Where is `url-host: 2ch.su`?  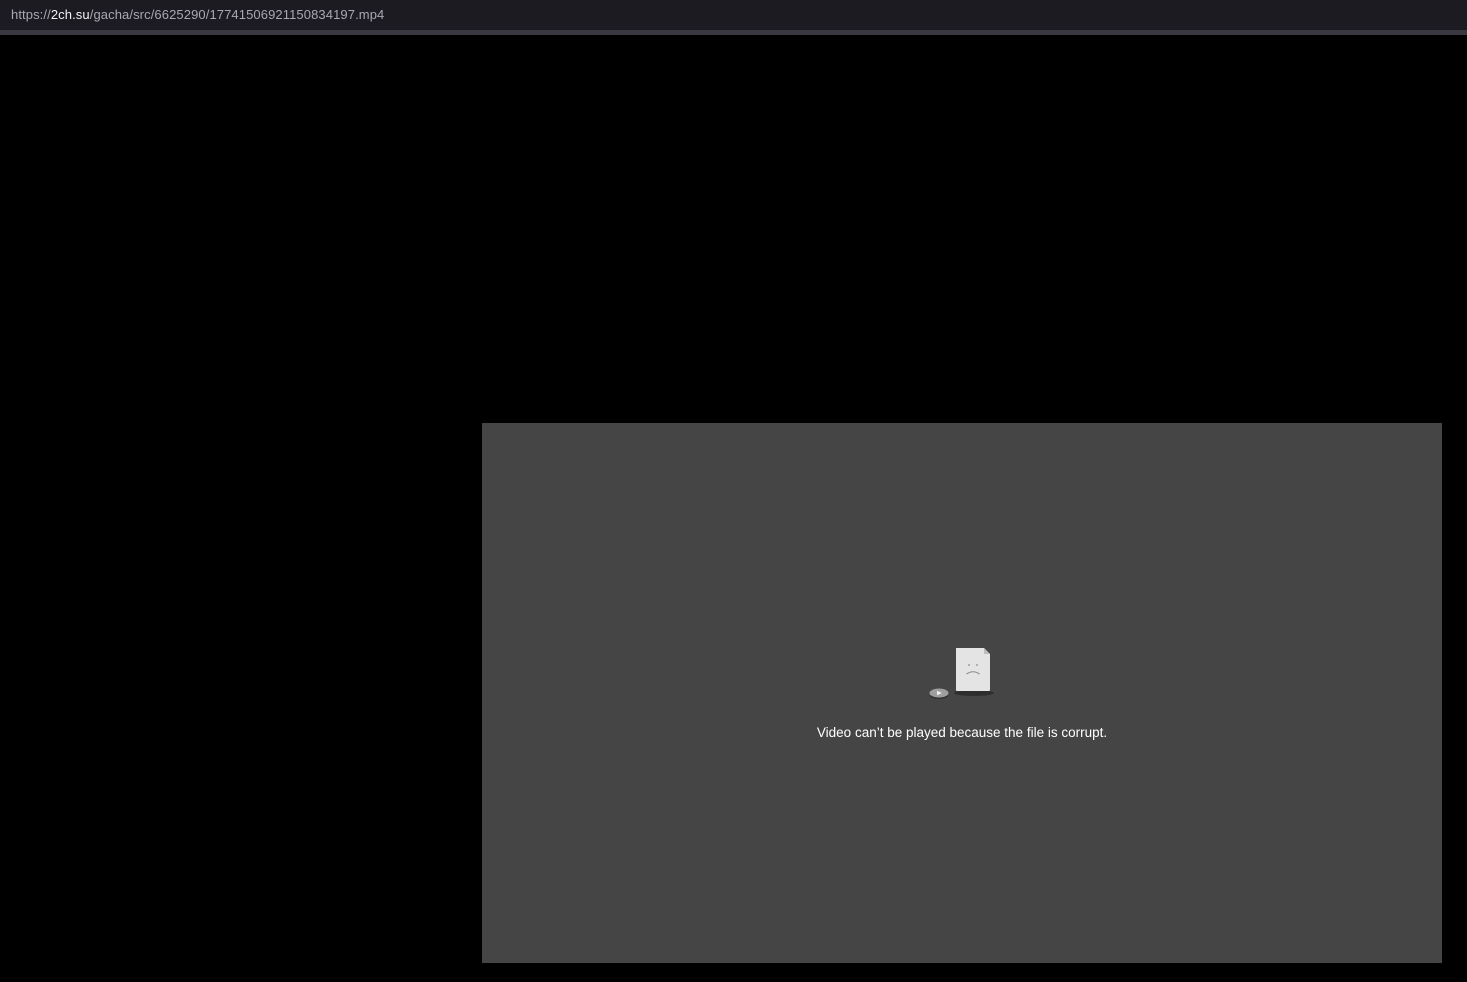 url-host: 2ch.su is located at coordinates (70, 14).